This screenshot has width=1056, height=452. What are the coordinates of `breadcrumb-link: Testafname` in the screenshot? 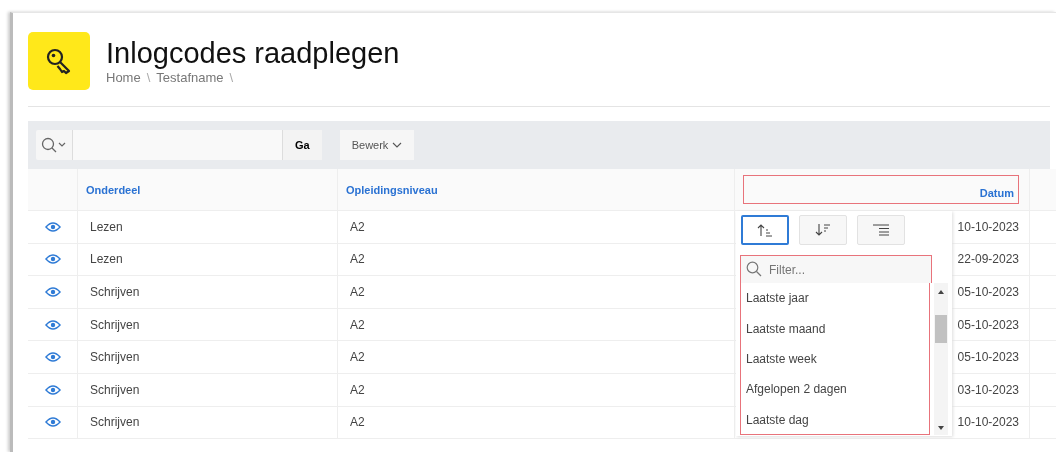 It's located at (190, 77).